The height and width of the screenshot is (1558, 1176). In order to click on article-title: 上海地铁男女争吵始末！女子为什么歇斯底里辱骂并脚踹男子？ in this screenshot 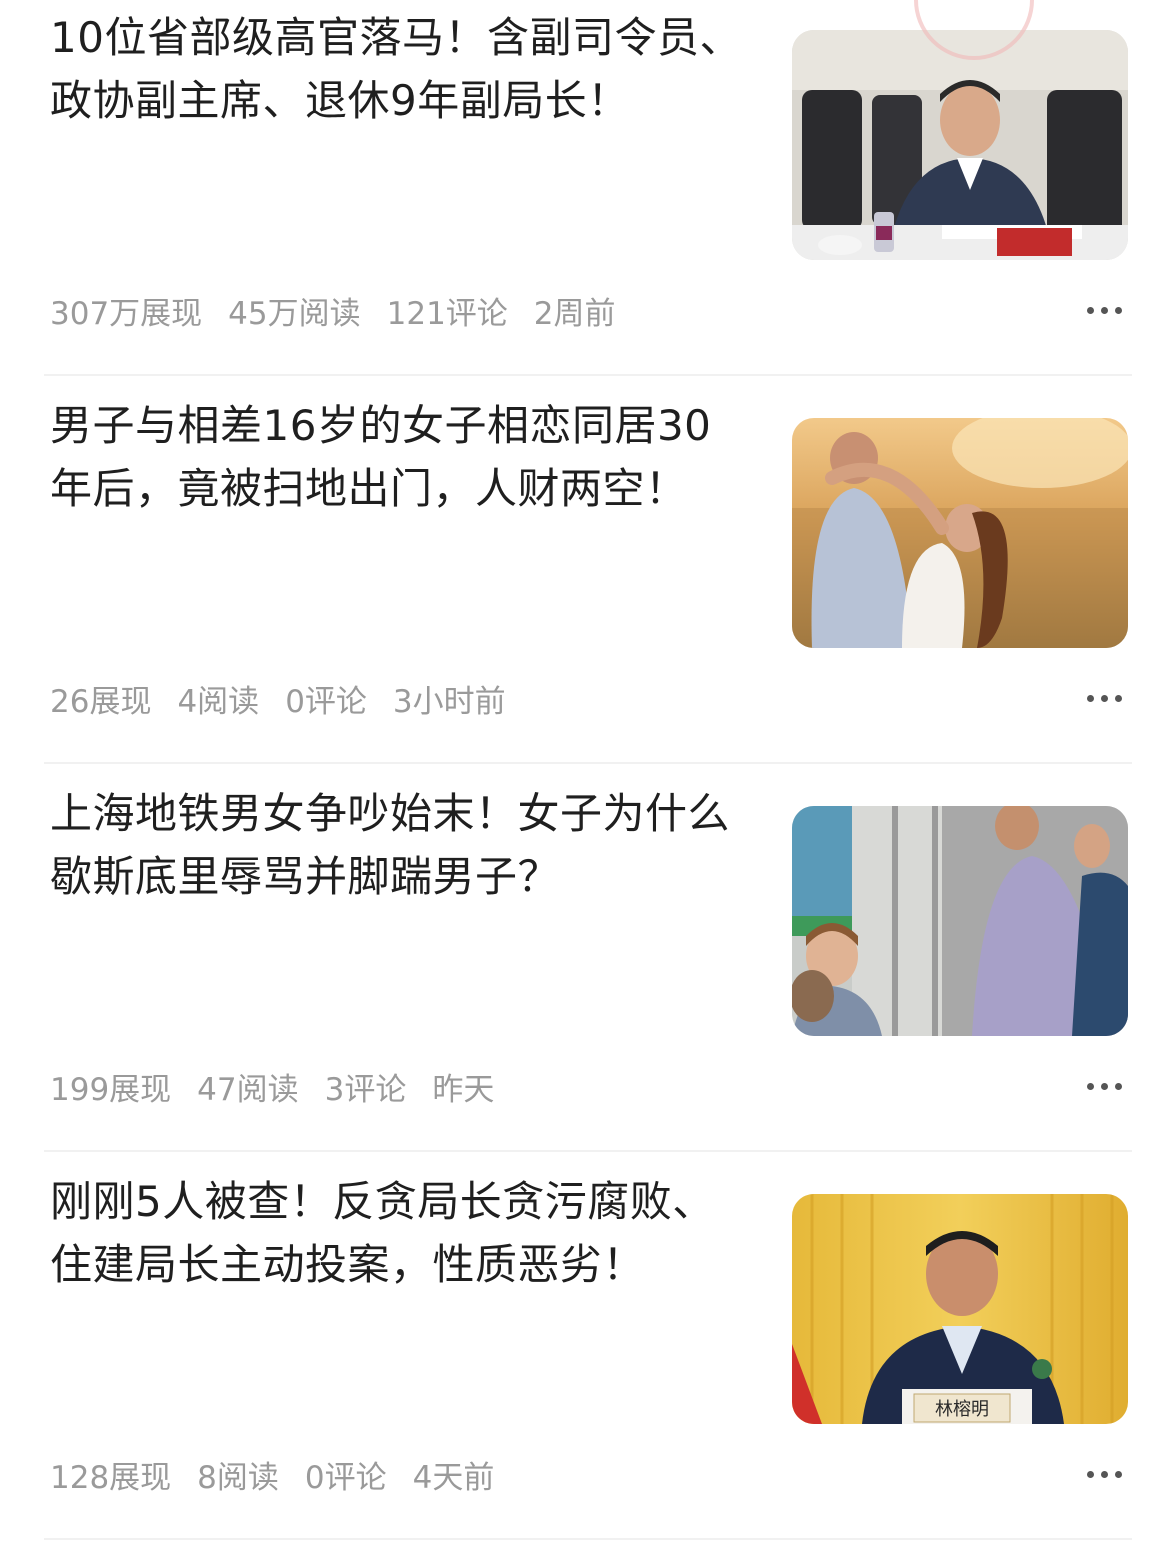, I will do `click(400, 845)`.